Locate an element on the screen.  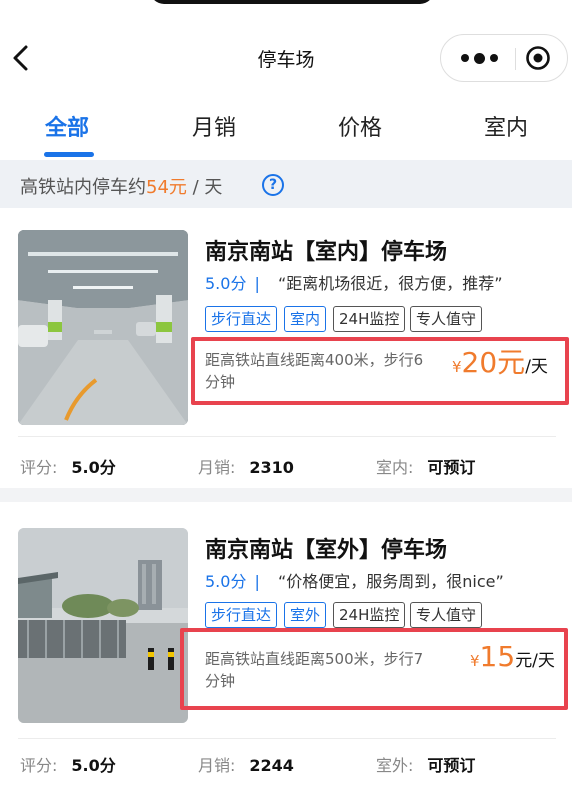
lot-price: ¥20元/天 is located at coordinates (500, 361).